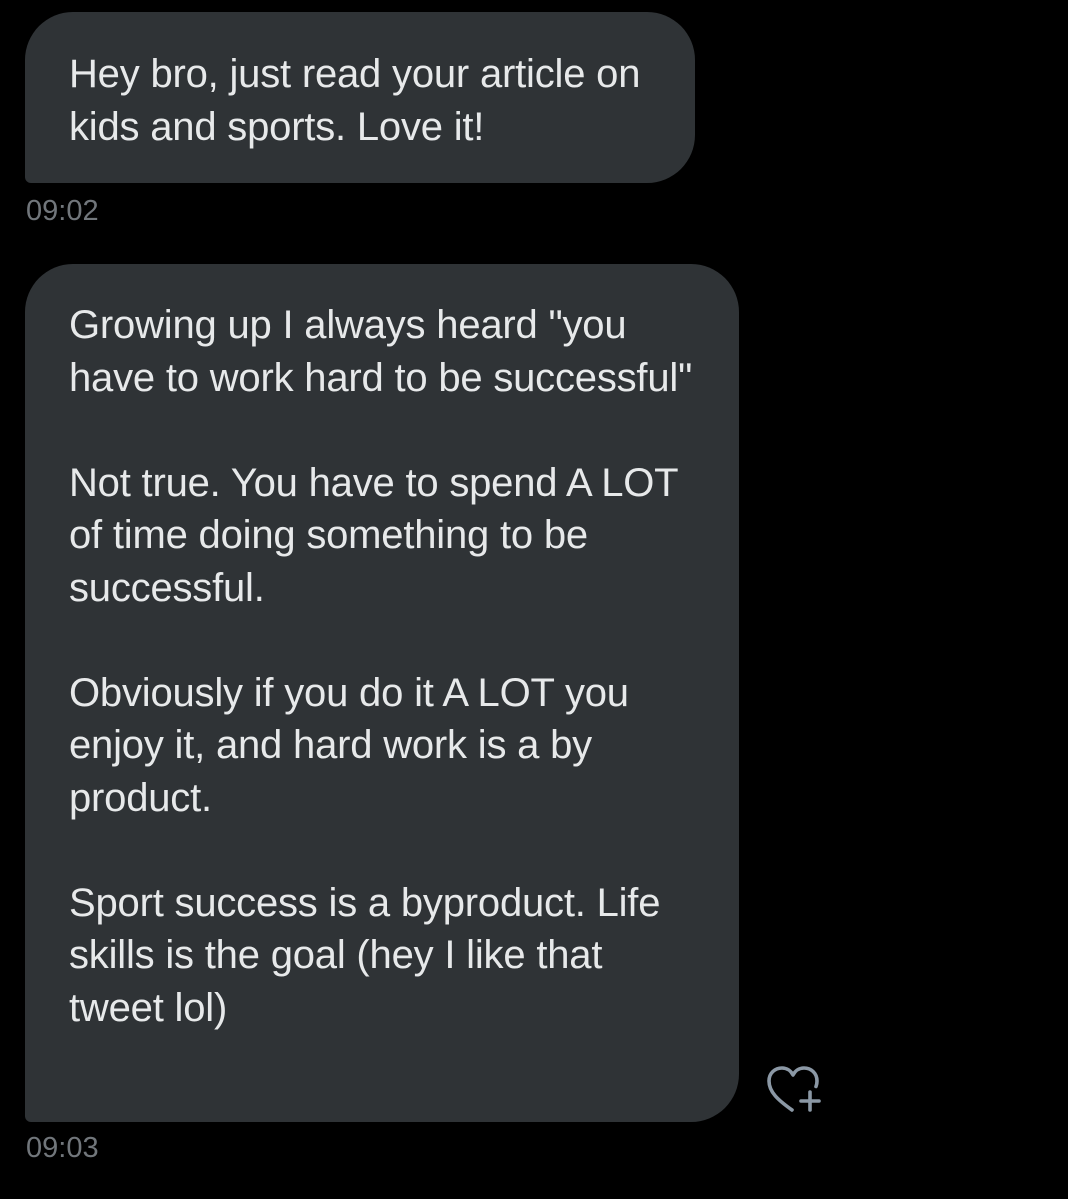 The image size is (1068, 1199). I want to click on message-timestamp: 09:03, so click(62, 1148).